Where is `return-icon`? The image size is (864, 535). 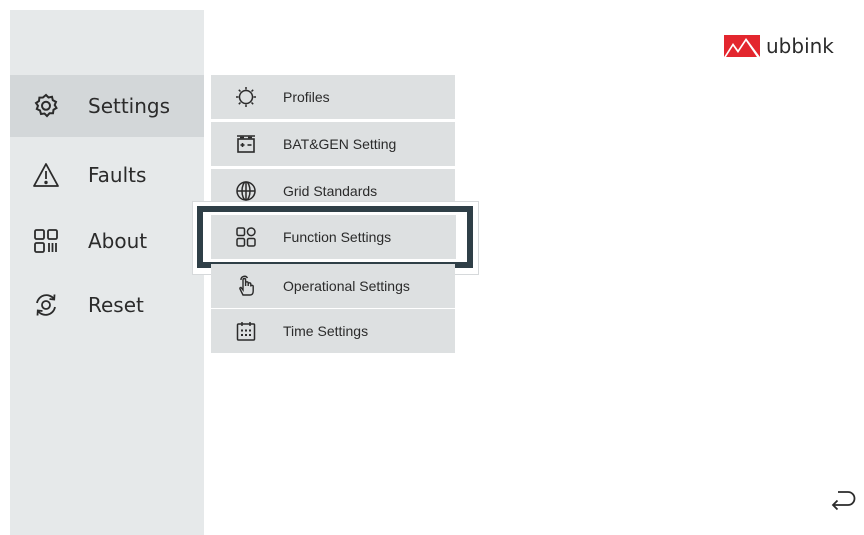 return-icon is located at coordinates (843, 501).